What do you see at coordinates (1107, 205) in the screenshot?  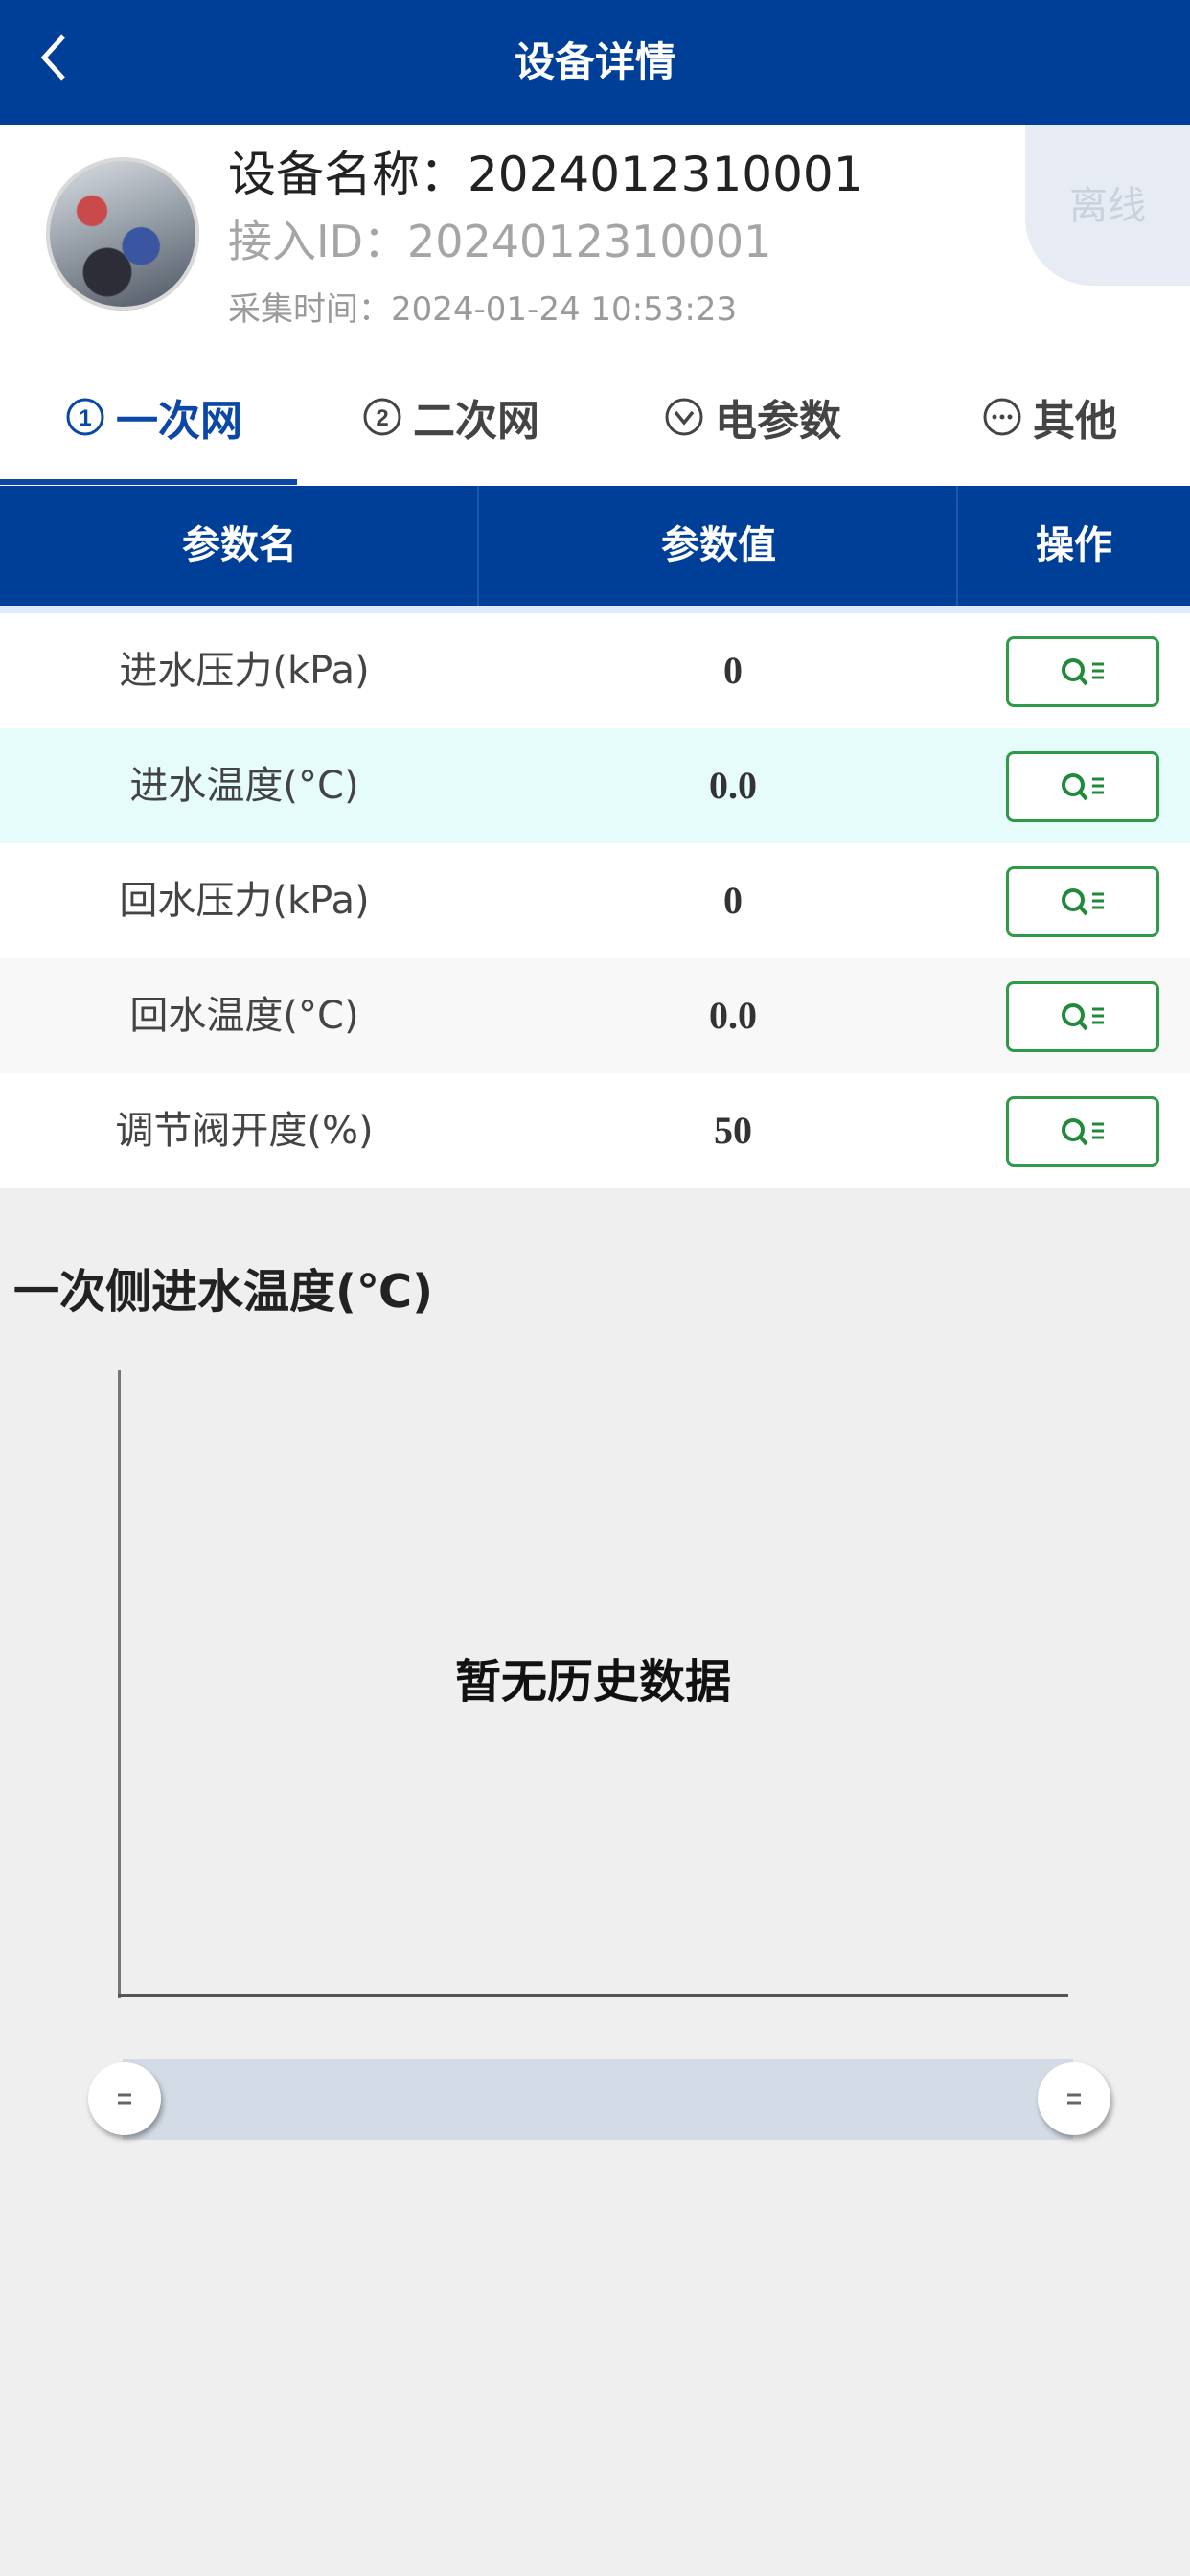 I see `status-badge: 离线` at bounding box center [1107, 205].